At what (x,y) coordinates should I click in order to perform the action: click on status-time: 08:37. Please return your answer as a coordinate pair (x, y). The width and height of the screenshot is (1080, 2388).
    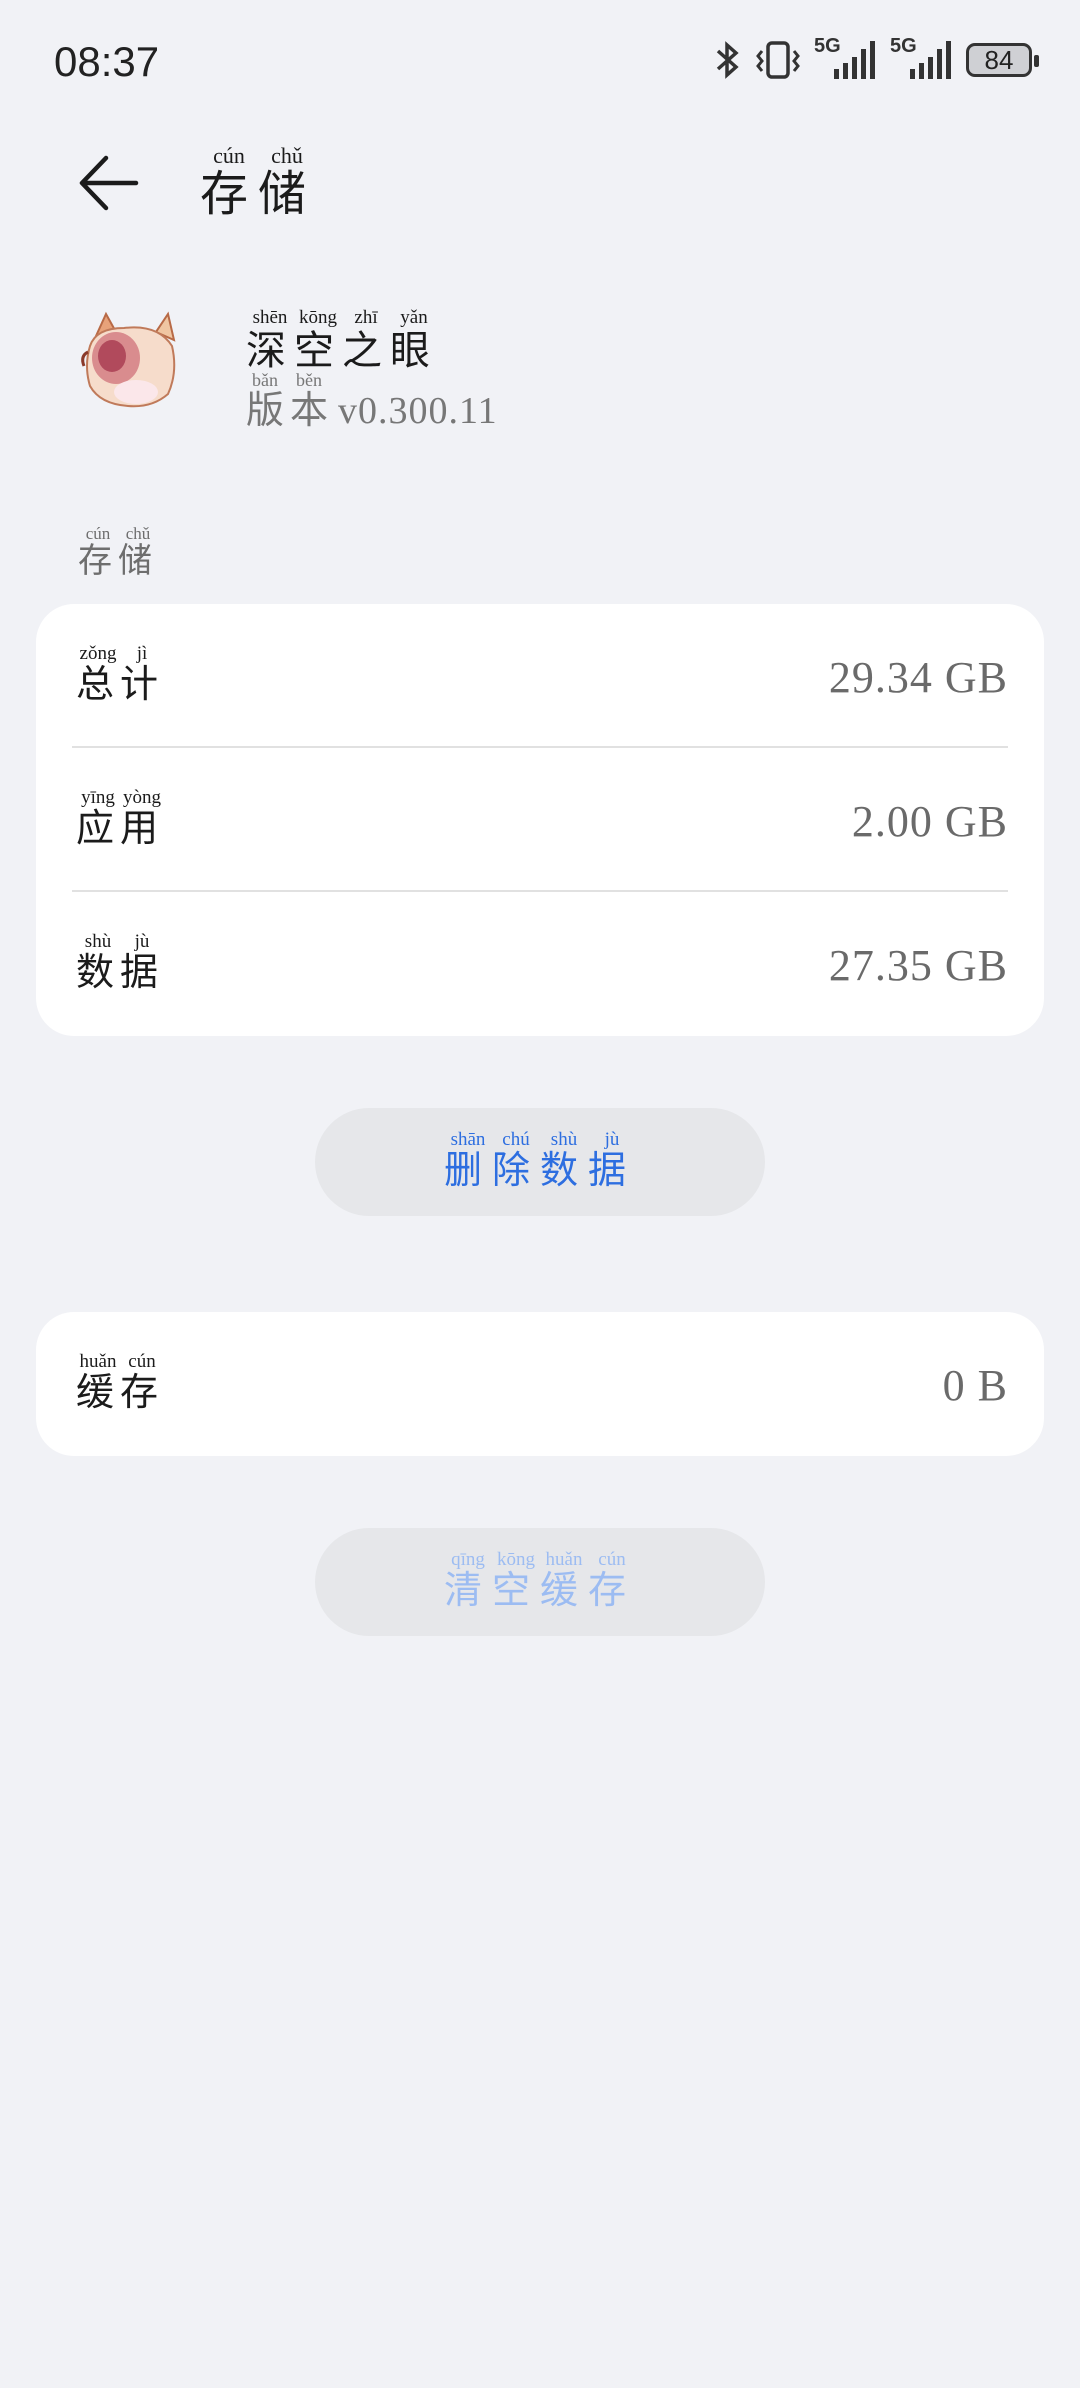
    Looking at the image, I should click on (107, 61).